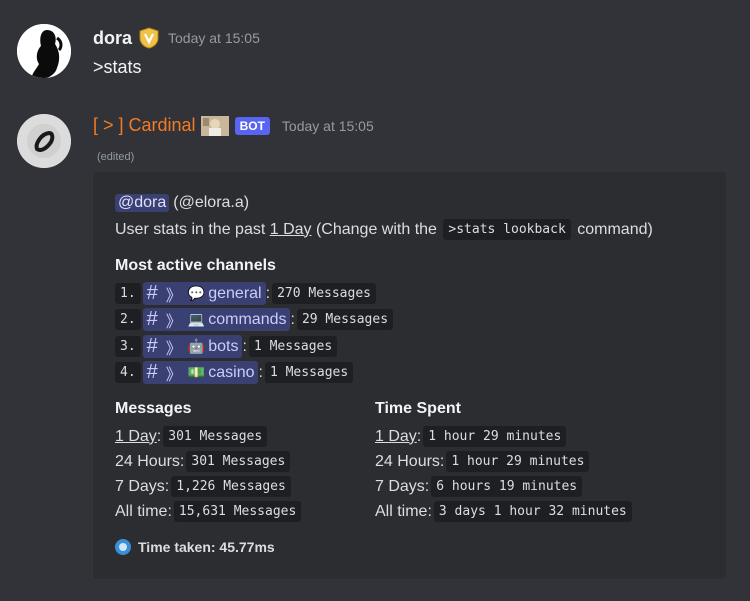  What do you see at coordinates (196, 319) in the screenshot?
I see `laptop-icon: 💻` at bounding box center [196, 319].